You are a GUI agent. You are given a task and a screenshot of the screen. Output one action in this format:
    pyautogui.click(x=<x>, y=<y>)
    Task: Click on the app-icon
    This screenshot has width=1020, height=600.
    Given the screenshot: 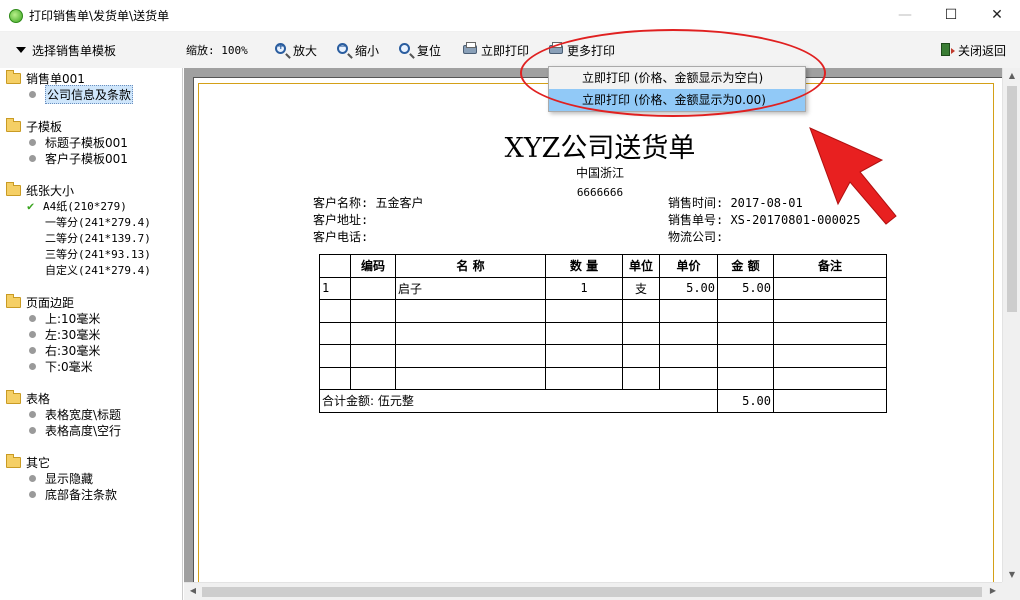 What is the action you would take?
    pyautogui.click(x=16, y=15)
    